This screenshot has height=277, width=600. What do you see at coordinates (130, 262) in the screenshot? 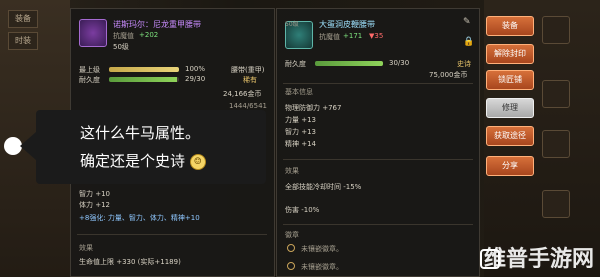
I see `effect-text: 生命值上限 +330 (实际+1189)` at bounding box center [130, 262].